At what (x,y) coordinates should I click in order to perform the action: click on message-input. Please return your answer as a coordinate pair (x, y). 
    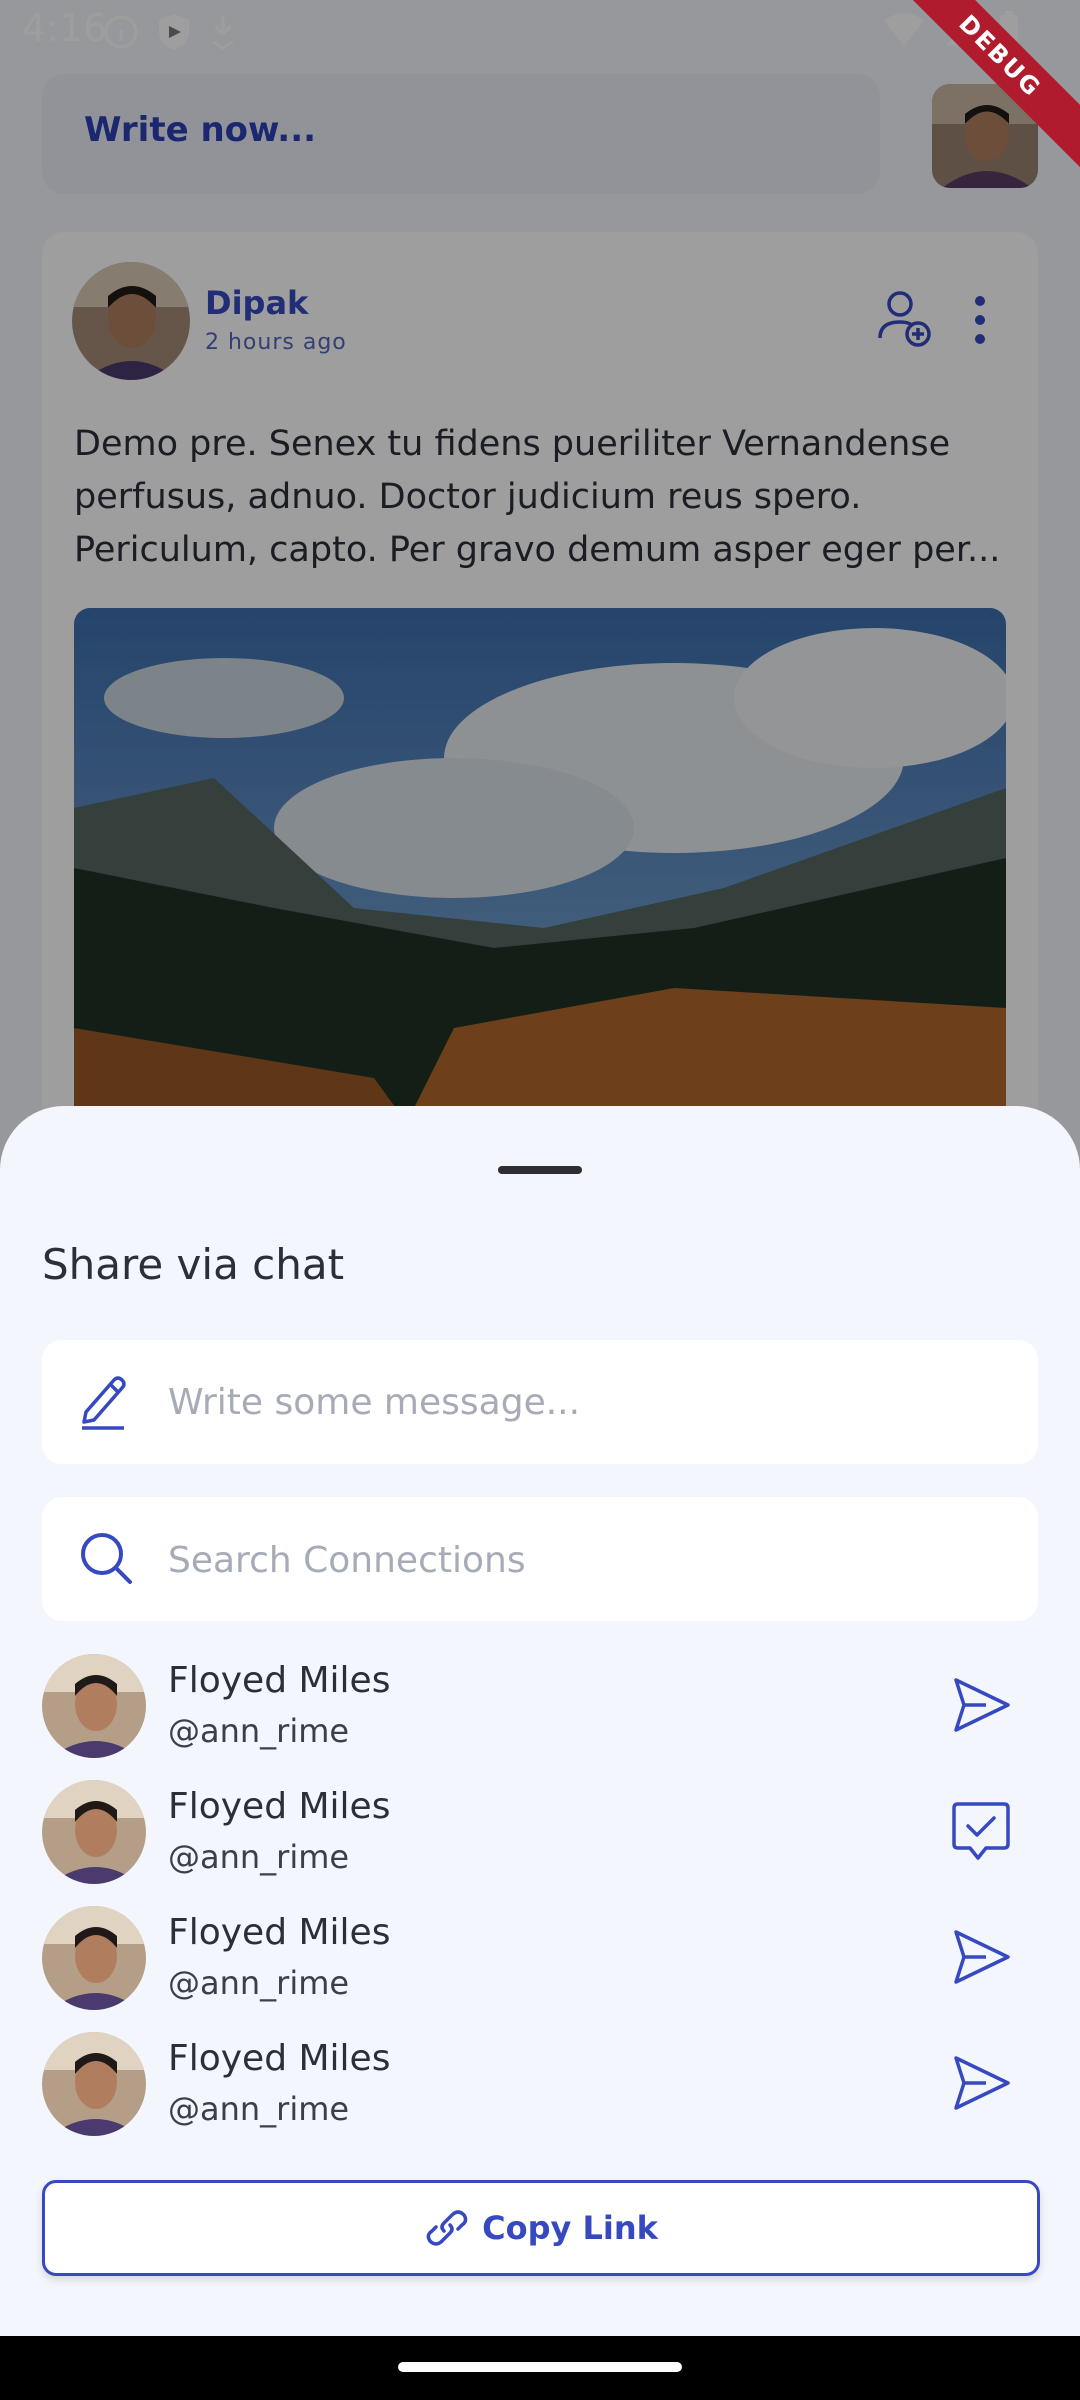
    Looking at the image, I should click on (588, 1402).